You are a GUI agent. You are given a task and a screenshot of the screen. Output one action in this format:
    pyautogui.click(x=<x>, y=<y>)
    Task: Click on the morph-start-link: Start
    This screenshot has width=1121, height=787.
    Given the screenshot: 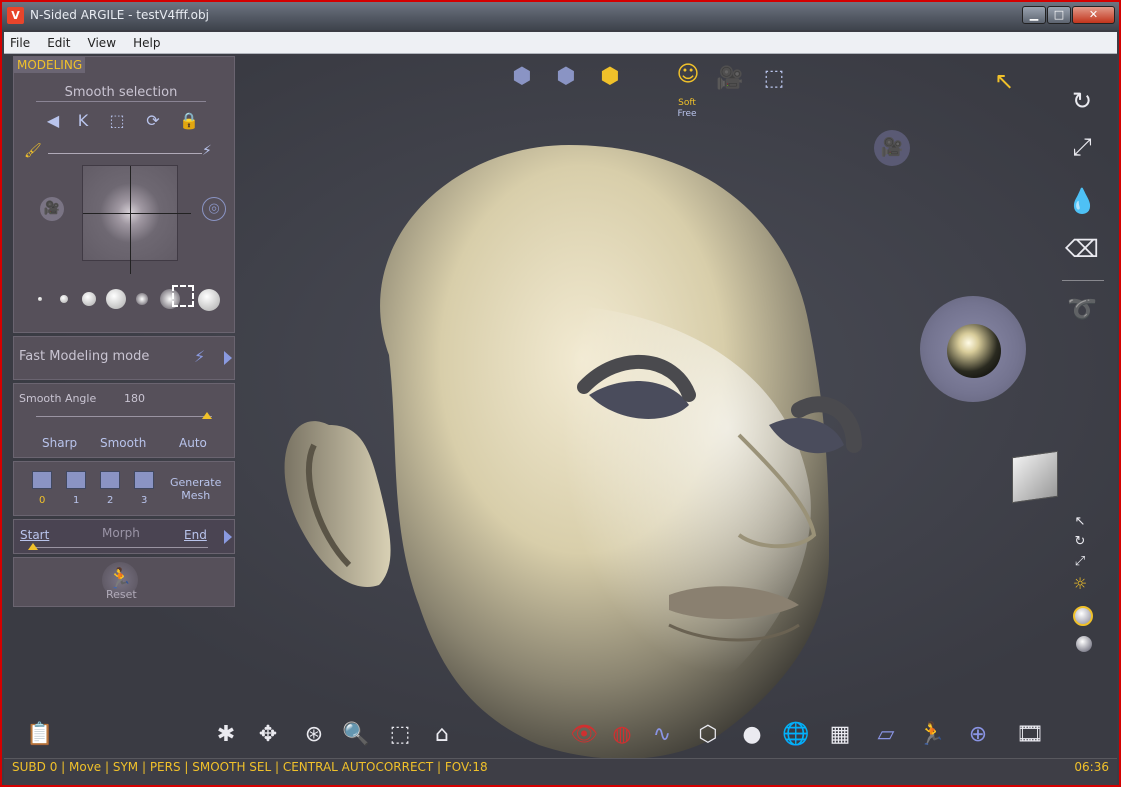 What is the action you would take?
    pyautogui.click(x=34, y=535)
    